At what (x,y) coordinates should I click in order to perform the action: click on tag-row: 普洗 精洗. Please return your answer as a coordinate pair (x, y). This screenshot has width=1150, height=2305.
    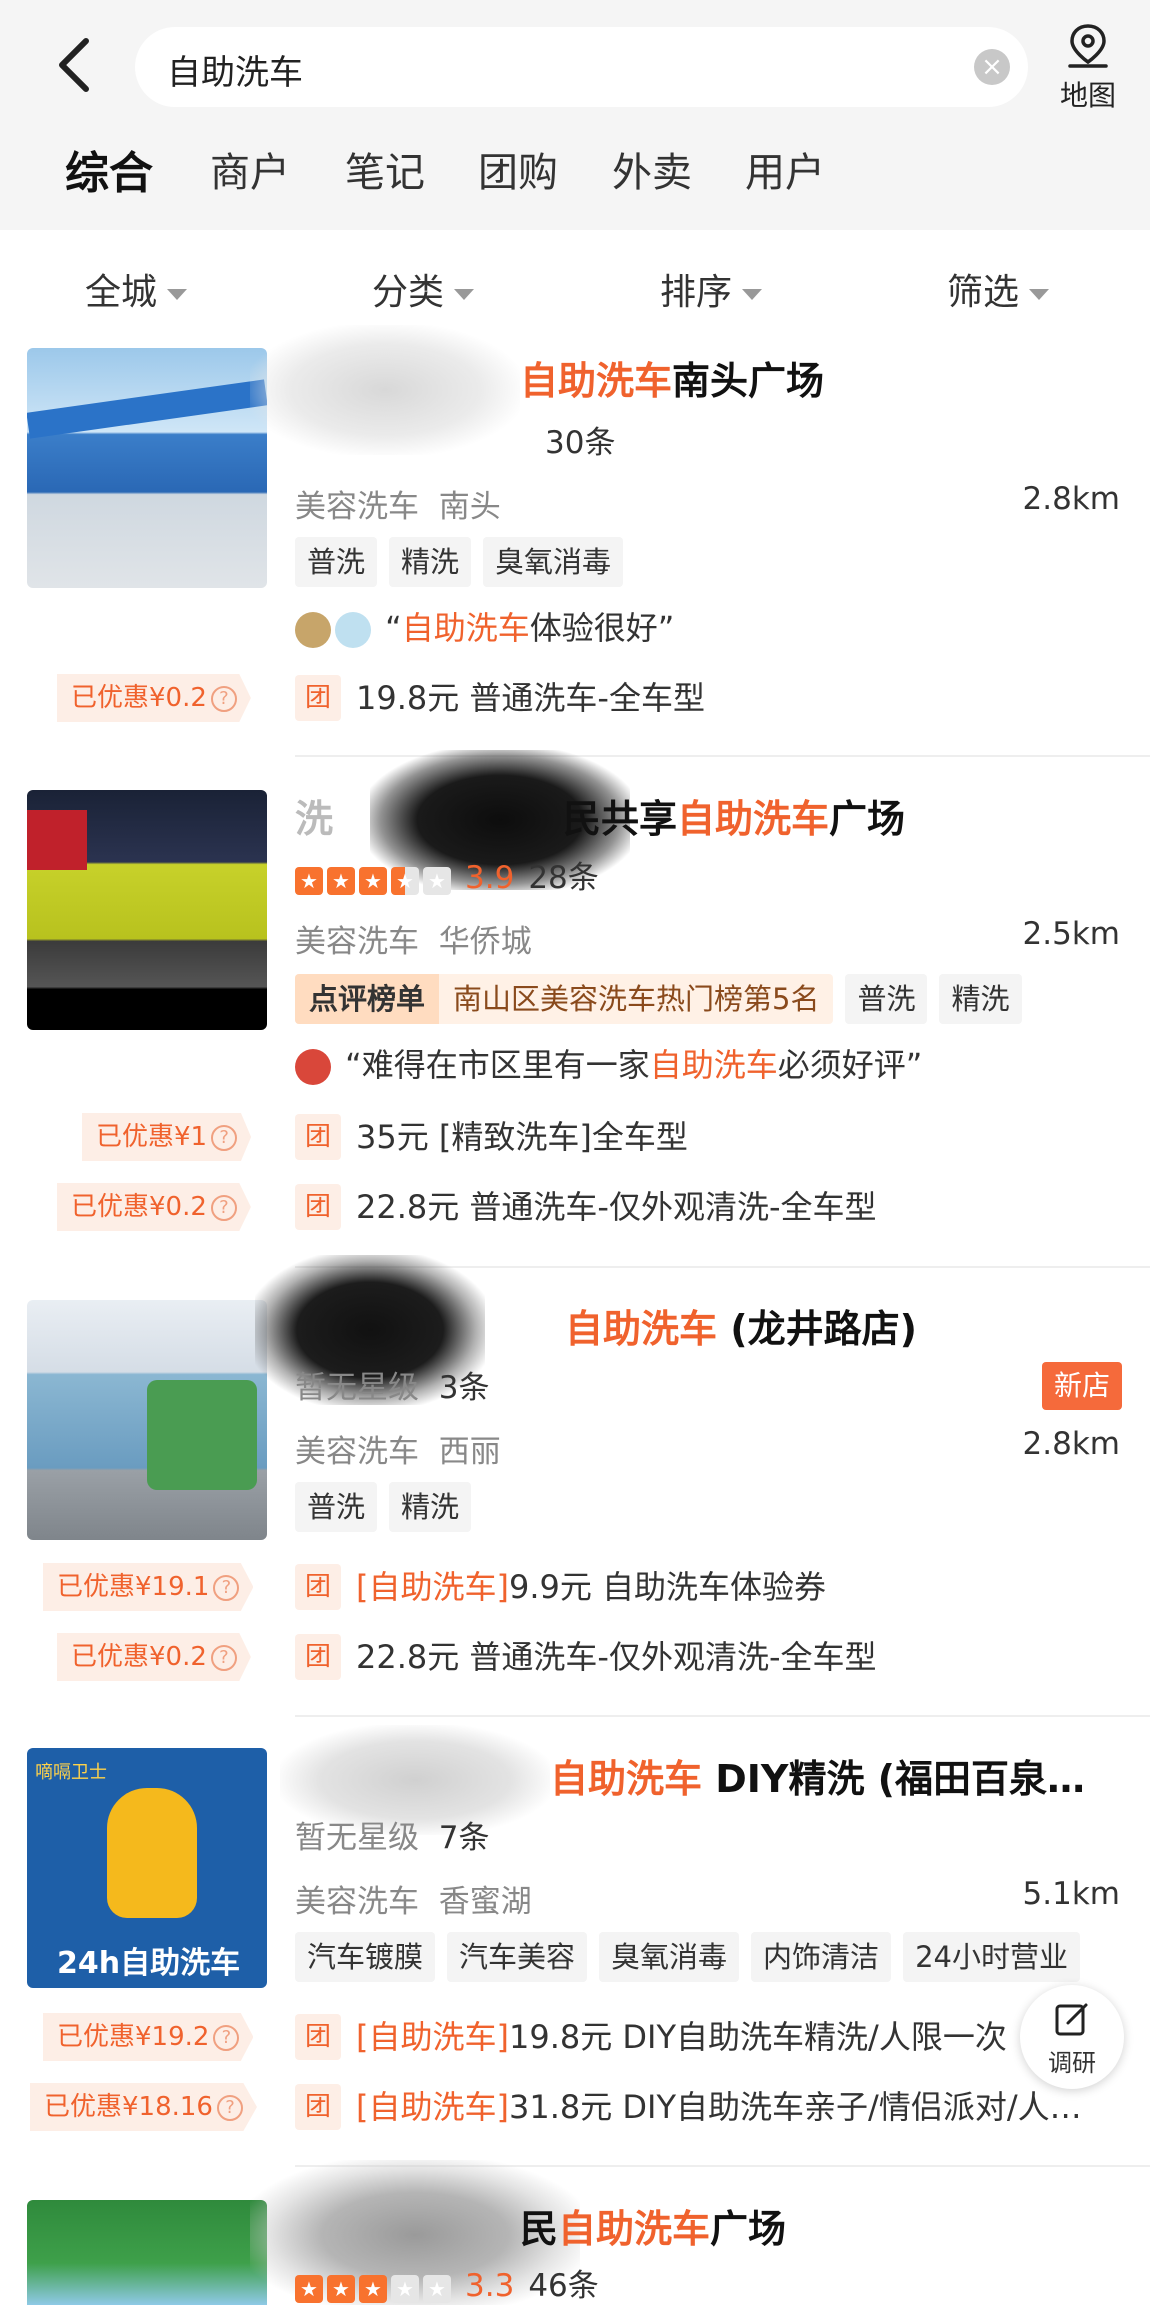
    Looking at the image, I should click on (389, 1507).